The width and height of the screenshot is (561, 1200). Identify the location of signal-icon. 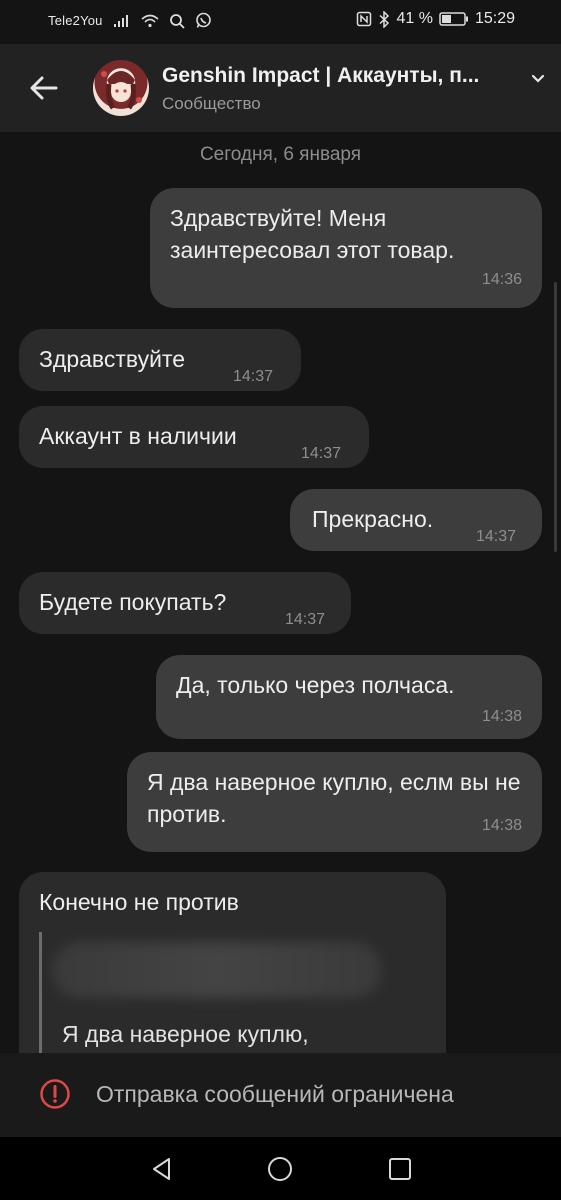
(120, 20).